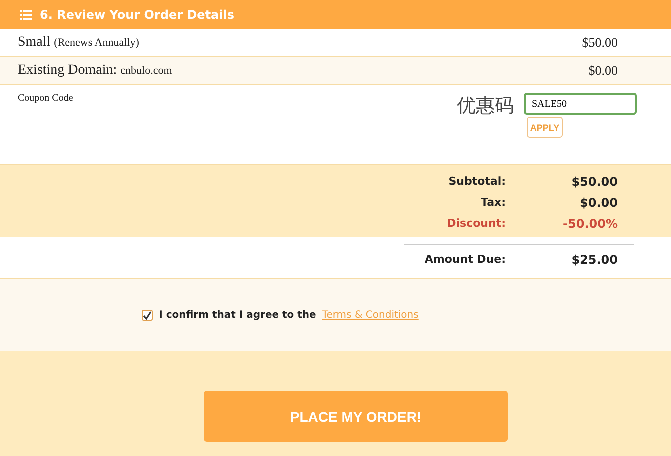 This screenshot has height=456, width=671. Describe the element at coordinates (26, 15) in the screenshot. I see `list-icon` at that location.